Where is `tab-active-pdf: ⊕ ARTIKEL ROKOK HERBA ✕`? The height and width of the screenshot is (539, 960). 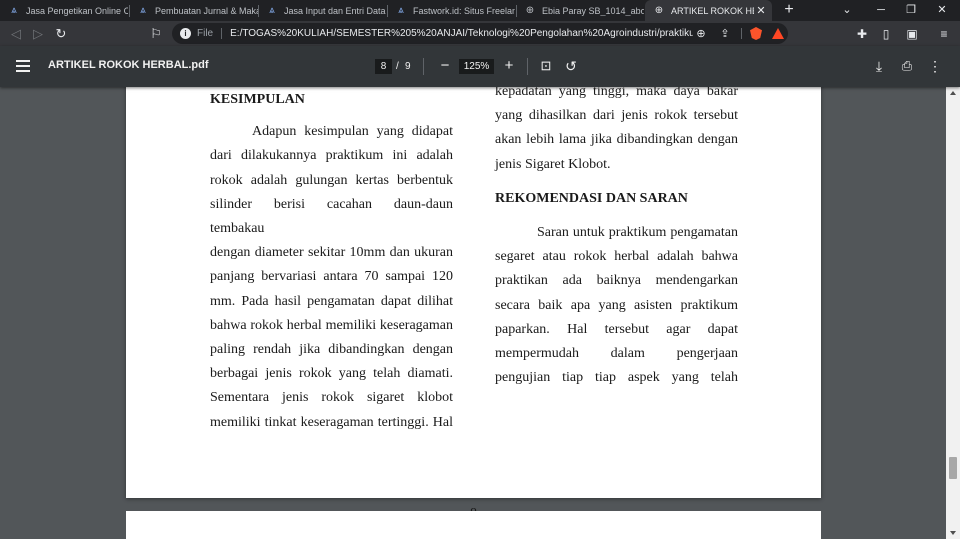 tab-active-pdf: ⊕ ARTIKEL ROKOK HERBA ✕ is located at coordinates (708, 10).